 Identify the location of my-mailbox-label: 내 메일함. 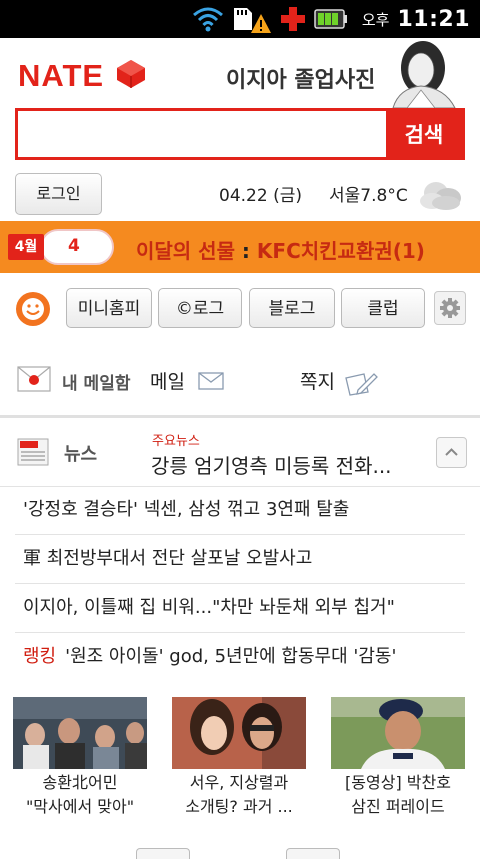
(96, 381).